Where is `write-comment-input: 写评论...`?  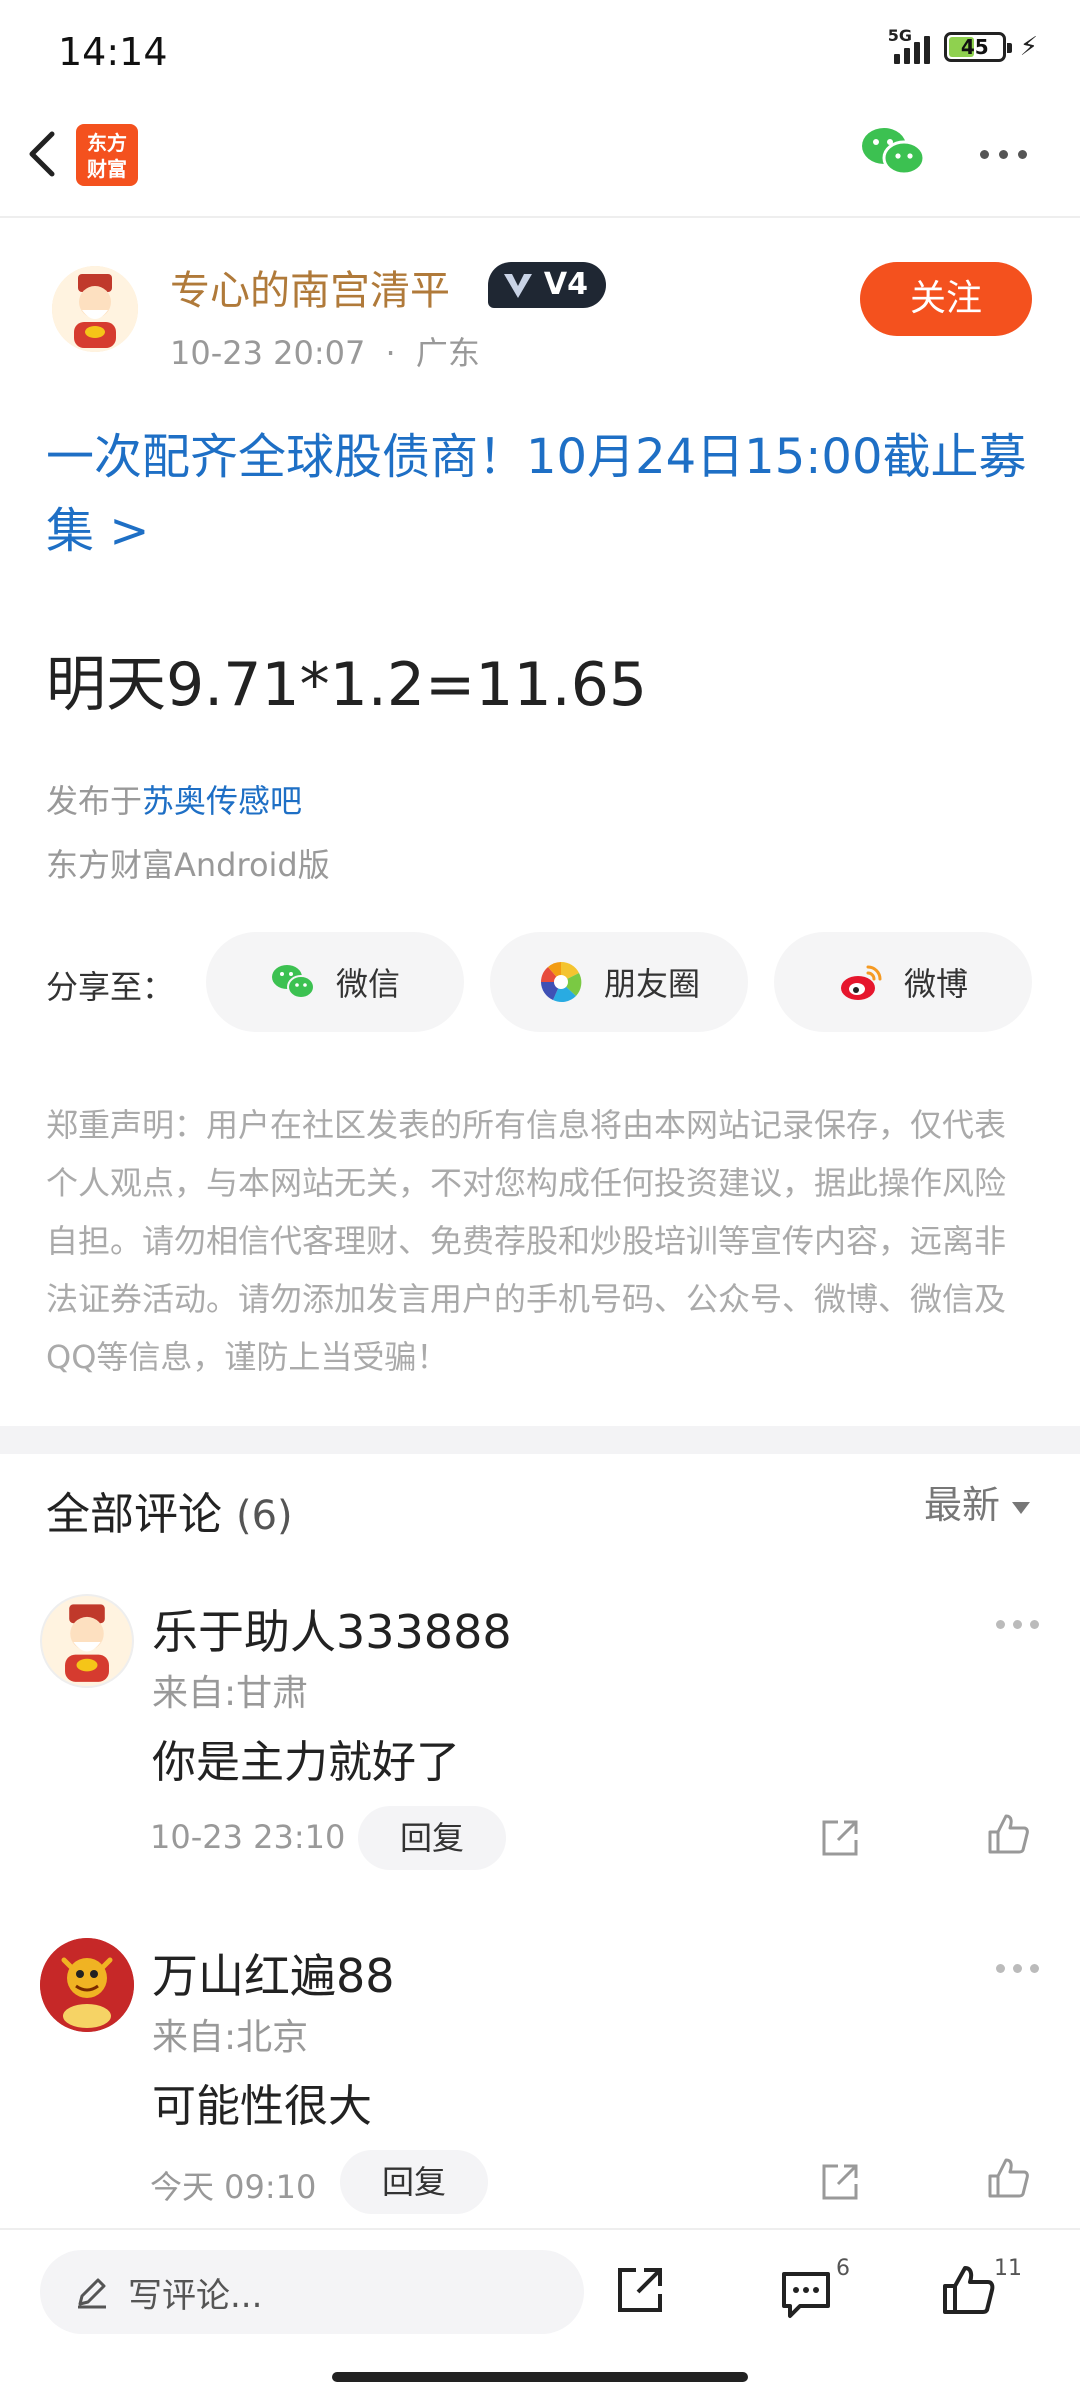
write-comment-input: 写评论... is located at coordinates (312, 2292).